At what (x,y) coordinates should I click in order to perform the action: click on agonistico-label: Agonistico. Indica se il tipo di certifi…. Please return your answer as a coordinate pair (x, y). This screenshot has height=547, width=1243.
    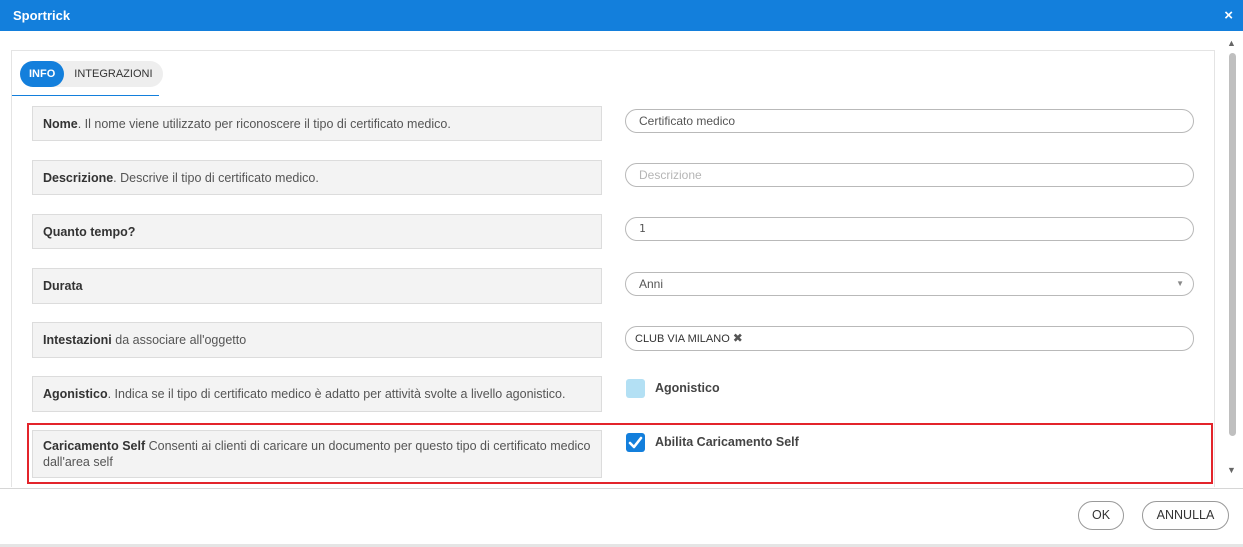
    Looking at the image, I should click on (317, 394).